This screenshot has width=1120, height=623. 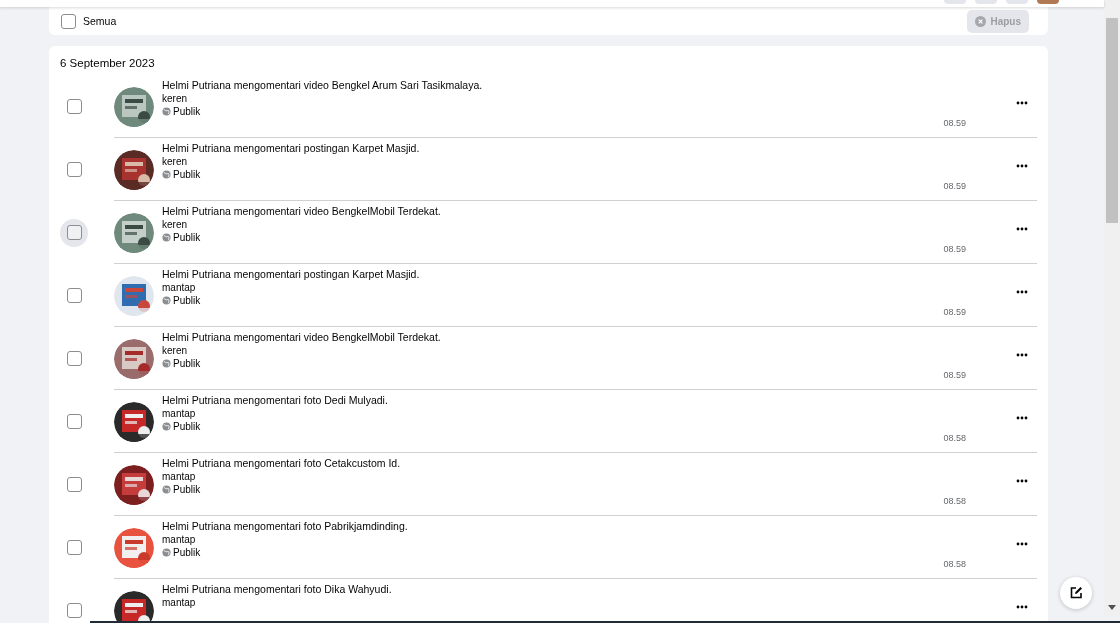 What do you see at coordinates (1112, 308) in the screenshot?
I see `scrollbar` at bounding box center [1112, 308].